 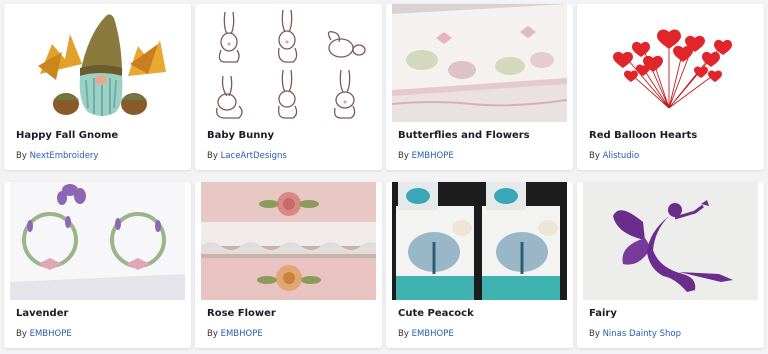 I want to click on design-card: Lavender By EMBHOPE, so click(x=97, y=265).